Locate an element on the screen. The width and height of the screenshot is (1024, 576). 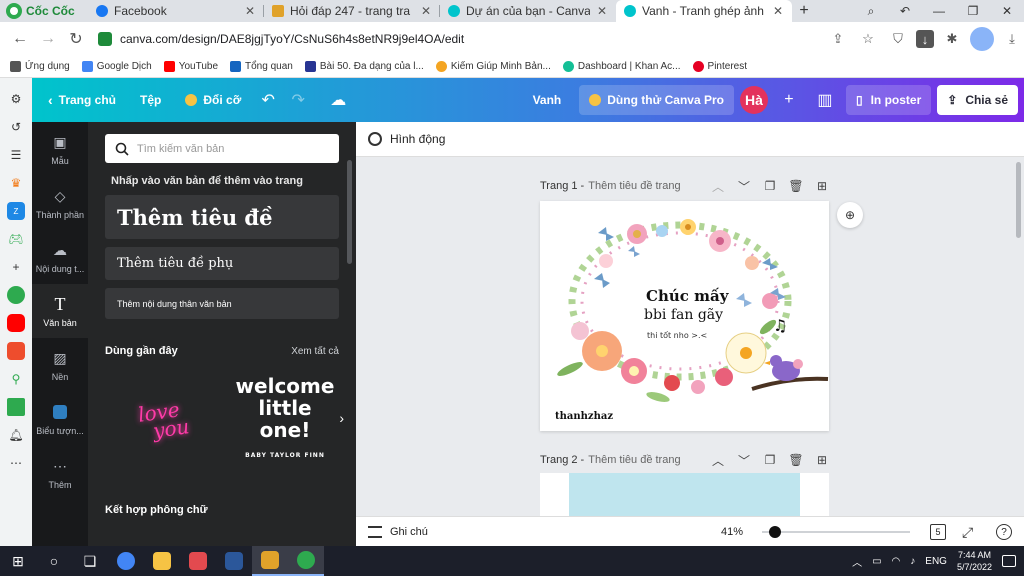
zoom-slider-handle is located at coordinates (775, 532).